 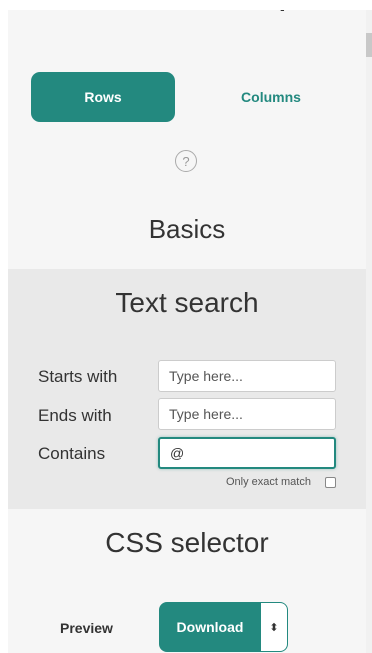 I want to click on preview-link: Preview, so click(x=86, y=628).